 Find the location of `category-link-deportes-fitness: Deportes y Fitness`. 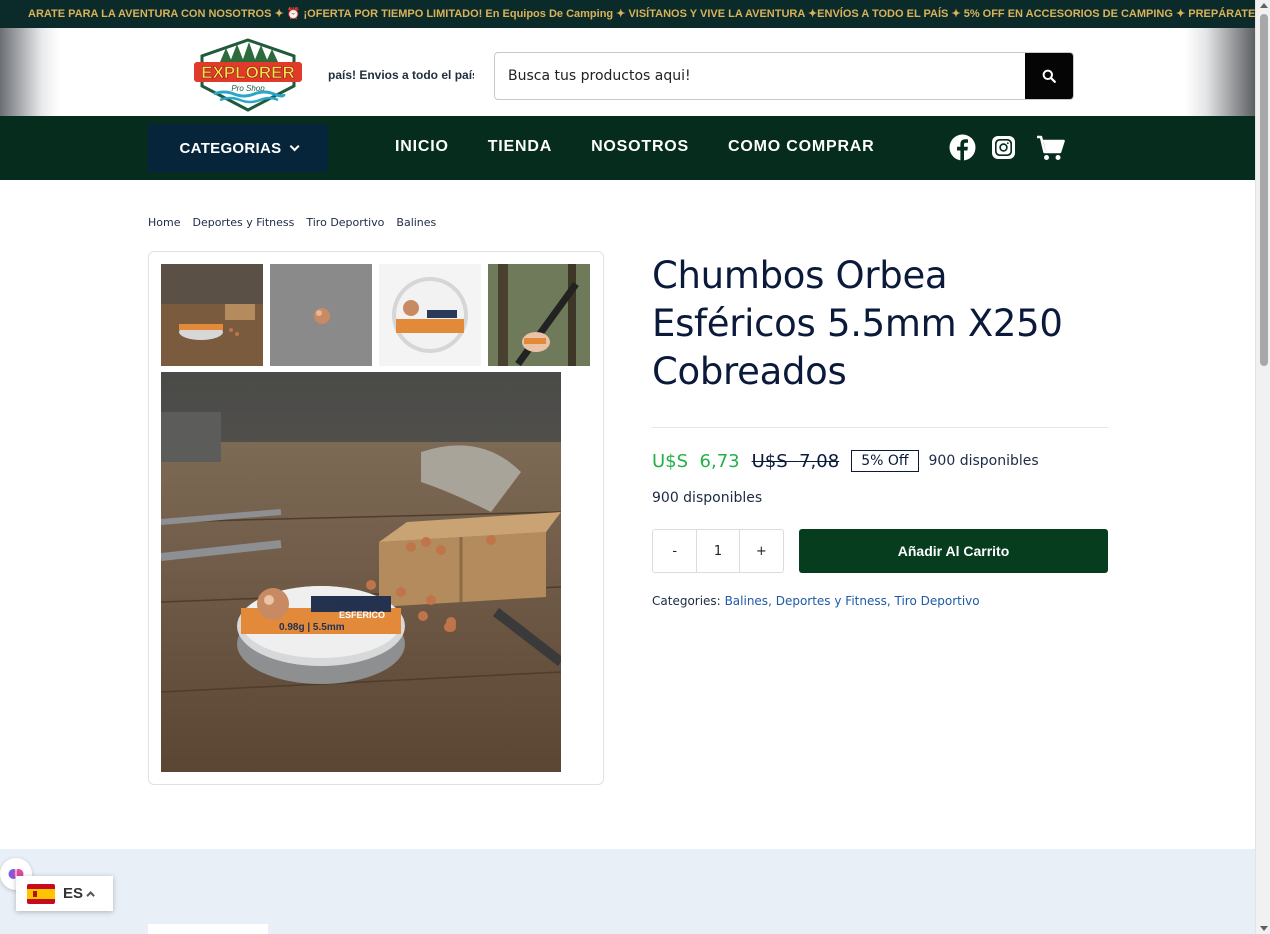

category-link-deportes-fitness: Deportes y Fitness is located at coordinates (831, 601).